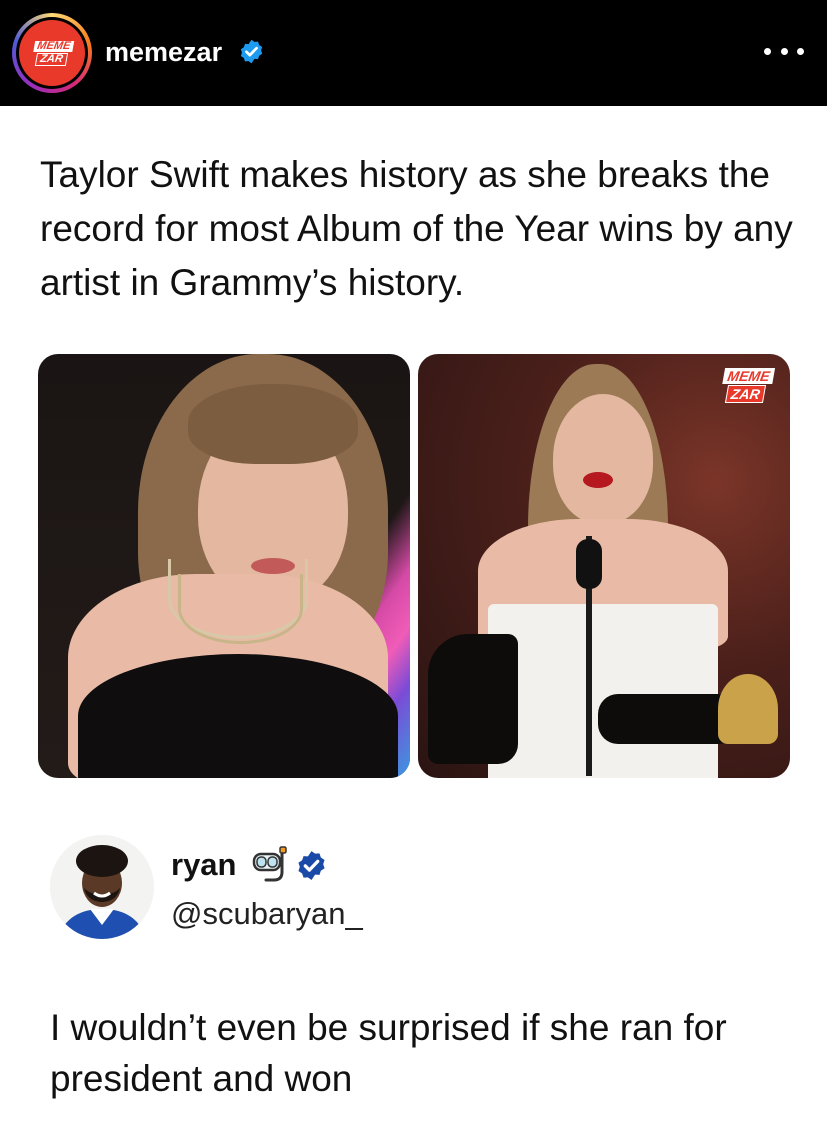 The image size is (827, 1128). I want to click on logo-line-2: ZAR, so click(51, 59).